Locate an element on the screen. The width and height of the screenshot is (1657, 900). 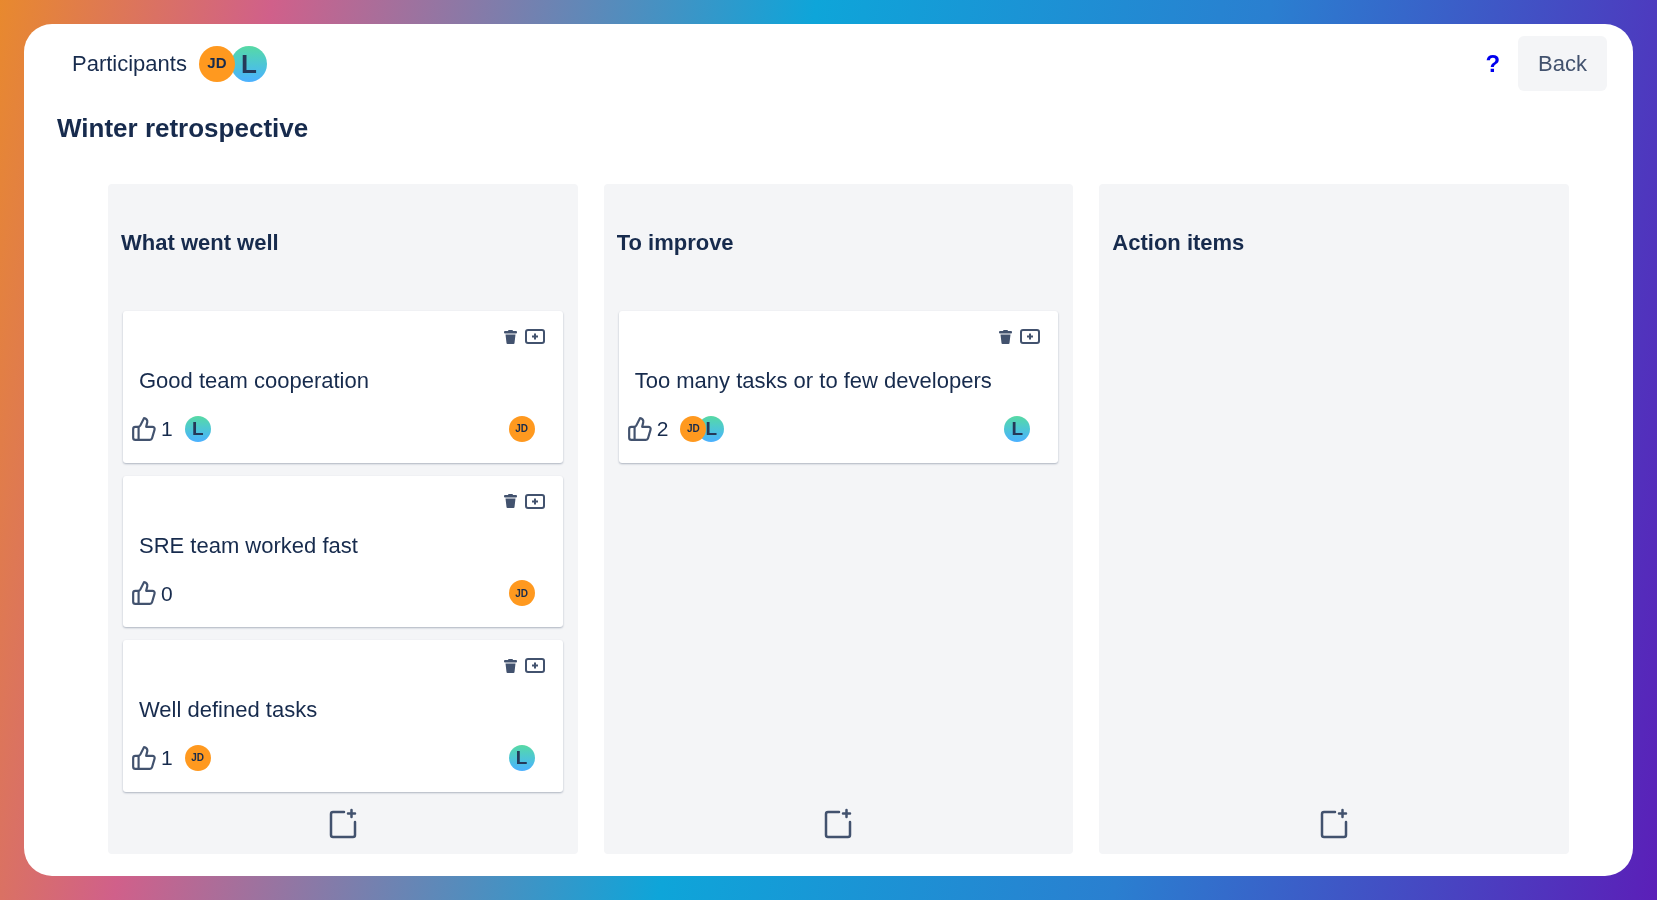
card-text: Well defined tasks is located at coordinates (229, 710).